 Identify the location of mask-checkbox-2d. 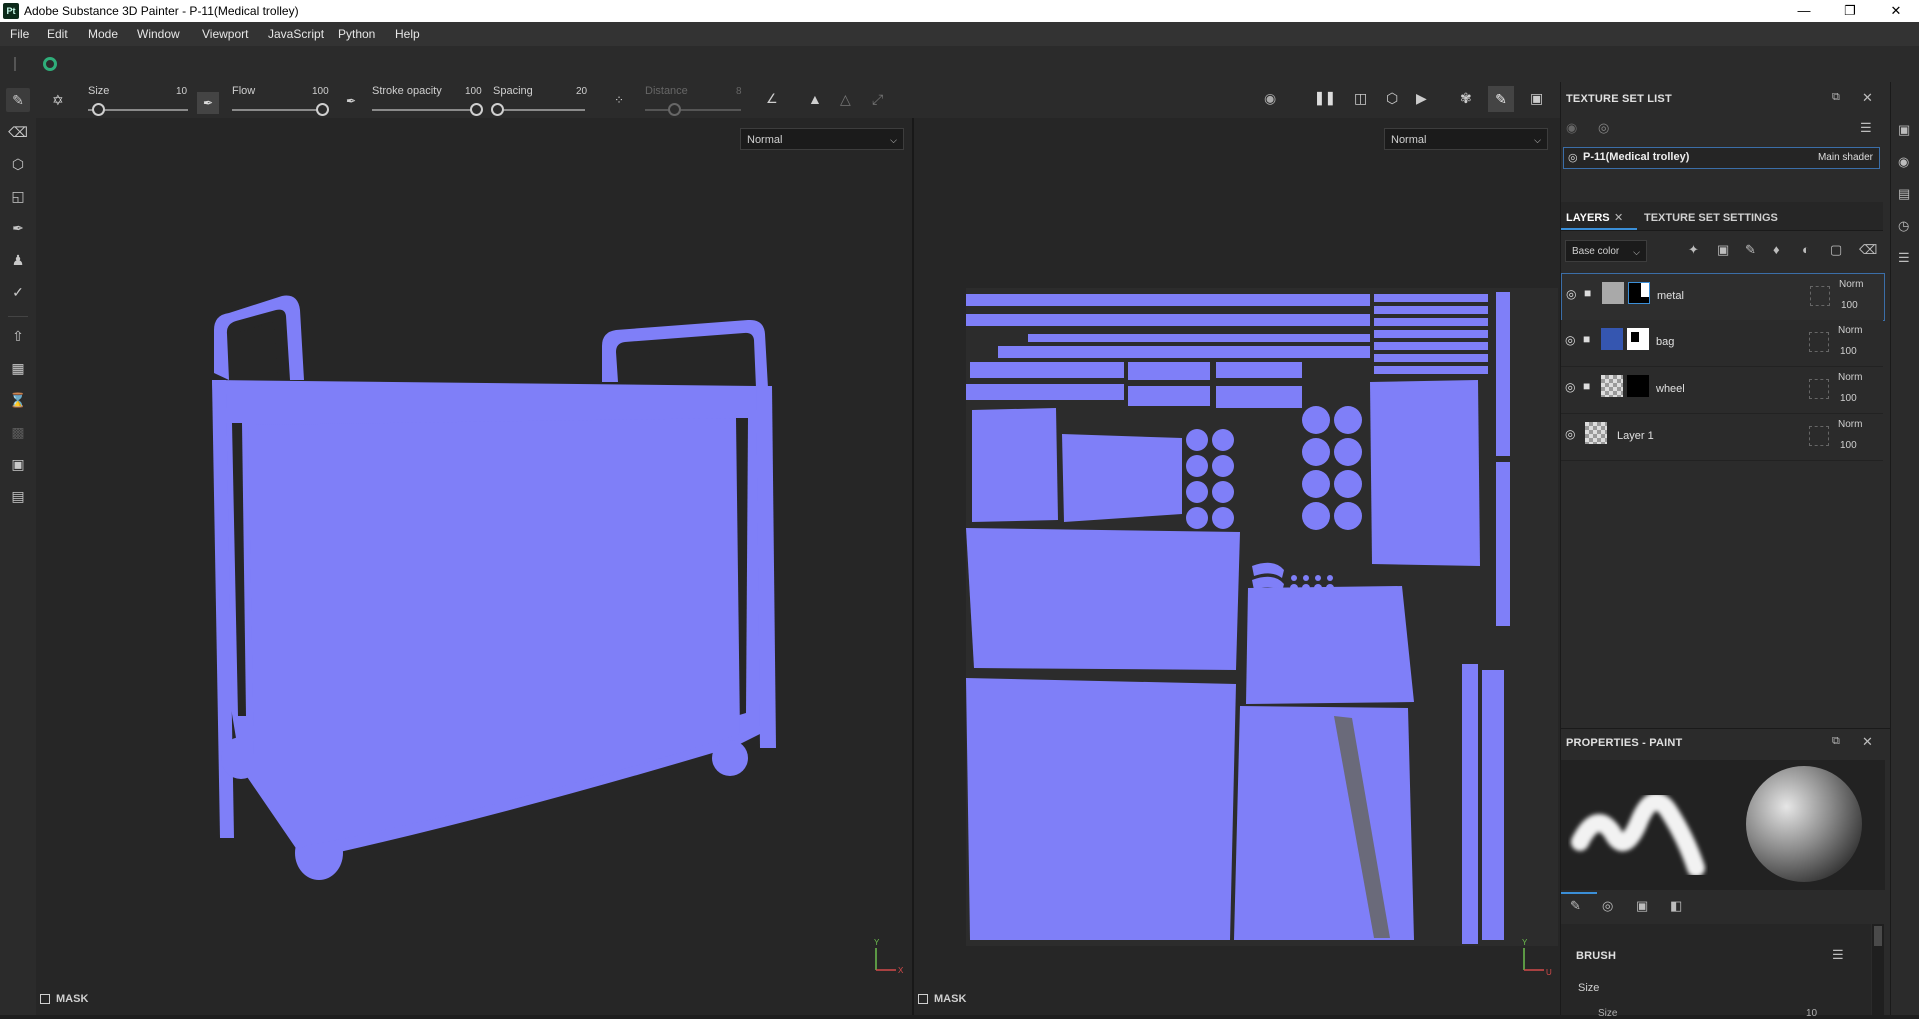
(923, 999).